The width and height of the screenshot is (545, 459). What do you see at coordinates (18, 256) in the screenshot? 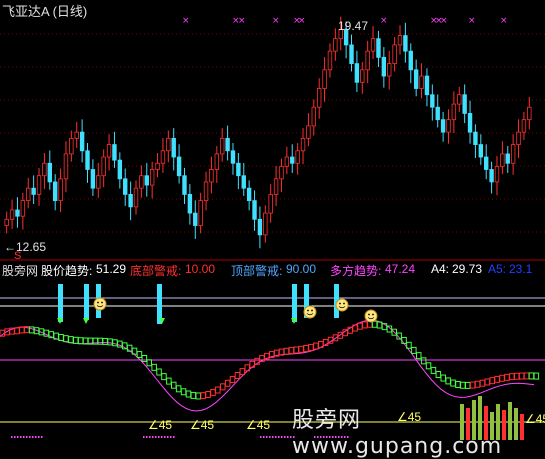
I see `signal-s-marker: S` at bounding box center [18, 256].